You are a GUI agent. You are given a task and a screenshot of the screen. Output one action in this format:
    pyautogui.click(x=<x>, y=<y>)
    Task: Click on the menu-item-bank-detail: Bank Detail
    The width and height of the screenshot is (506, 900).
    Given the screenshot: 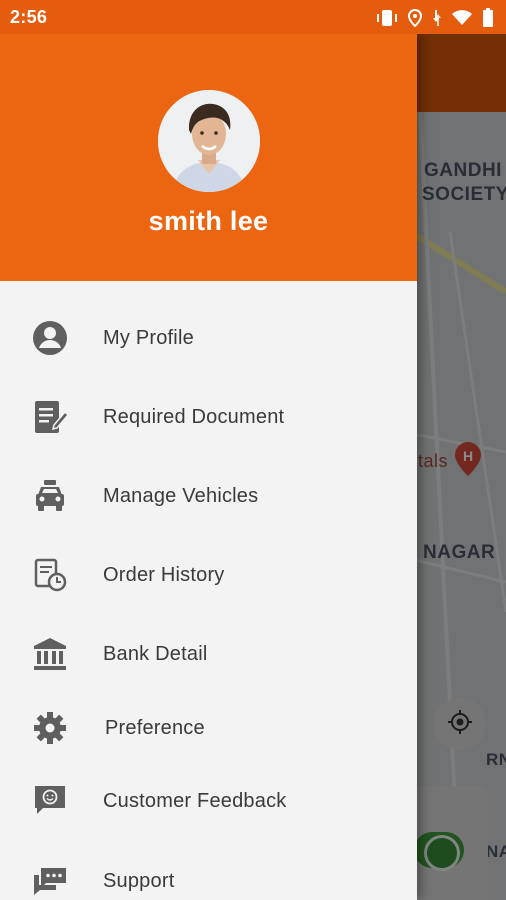 What is the action you would take?
    pyautogui.click(x=208, y=654)
    